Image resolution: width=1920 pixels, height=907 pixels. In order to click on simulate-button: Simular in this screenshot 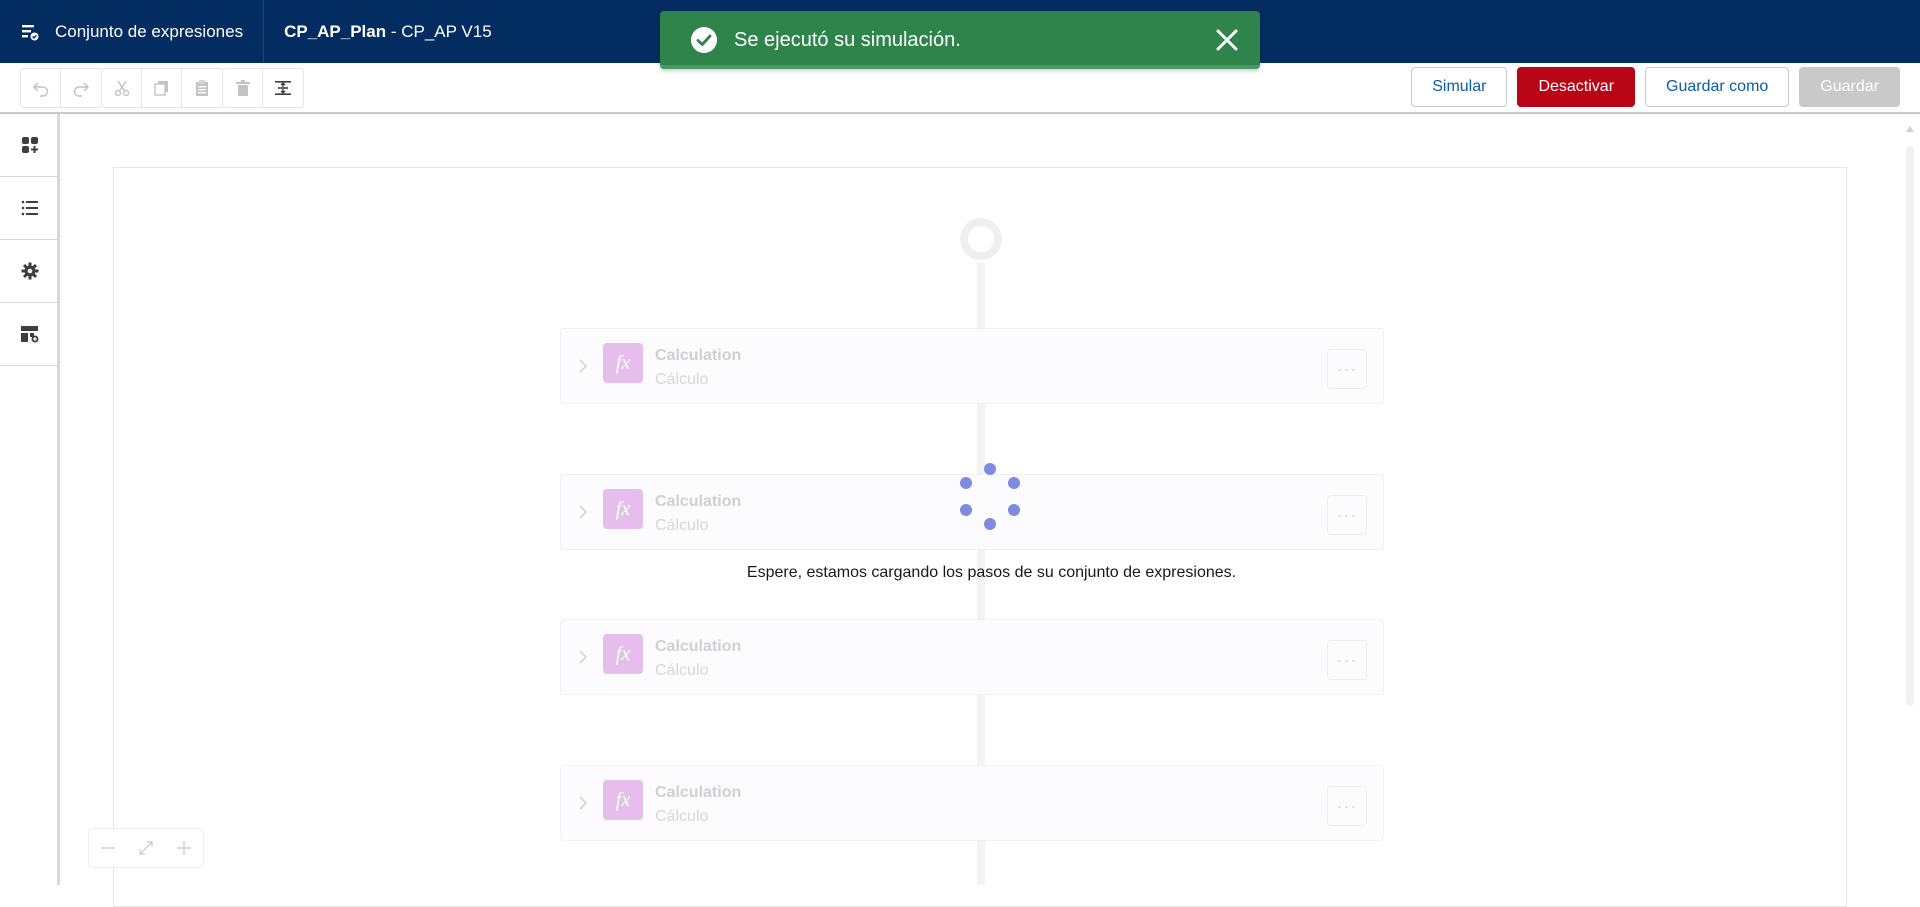, I will do `click(1459, 87)`.